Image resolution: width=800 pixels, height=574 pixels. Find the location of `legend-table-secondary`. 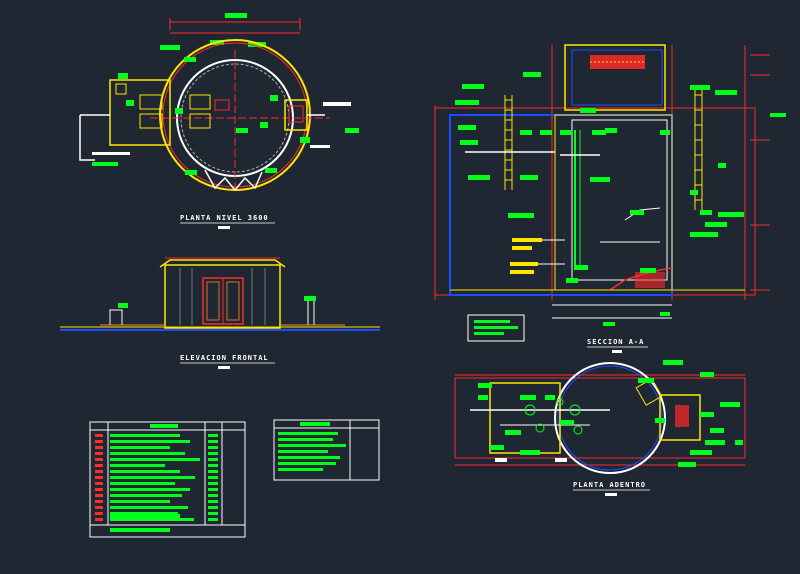

legend-table-secondary is located at coordinates (326, 450).